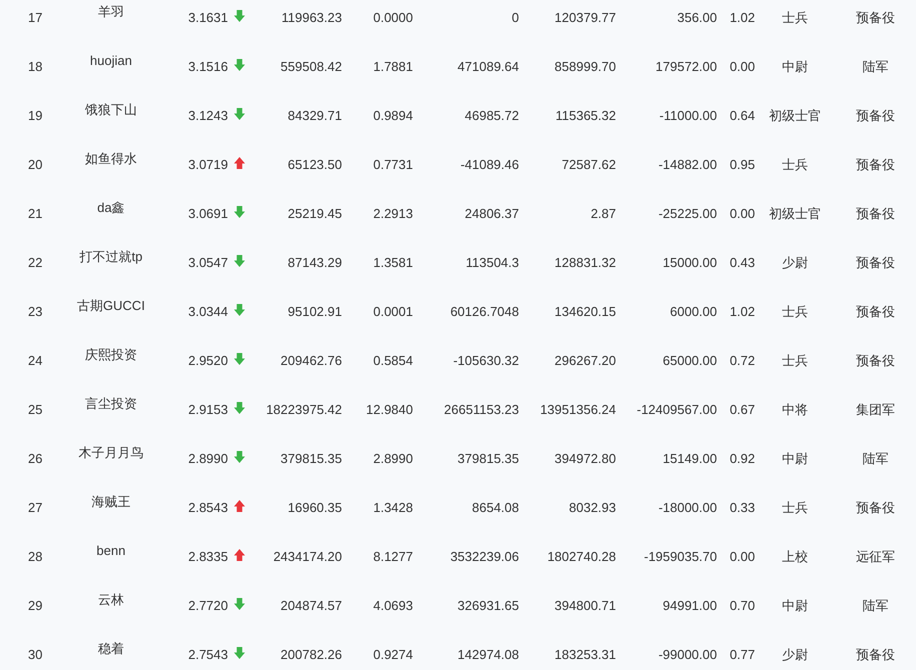 This screenshot has height=670, width=916. What do you see at coordinates (393, 360) in the screenshot?
I see `table-cell: 0.5854` at bounding box center [393, 360].